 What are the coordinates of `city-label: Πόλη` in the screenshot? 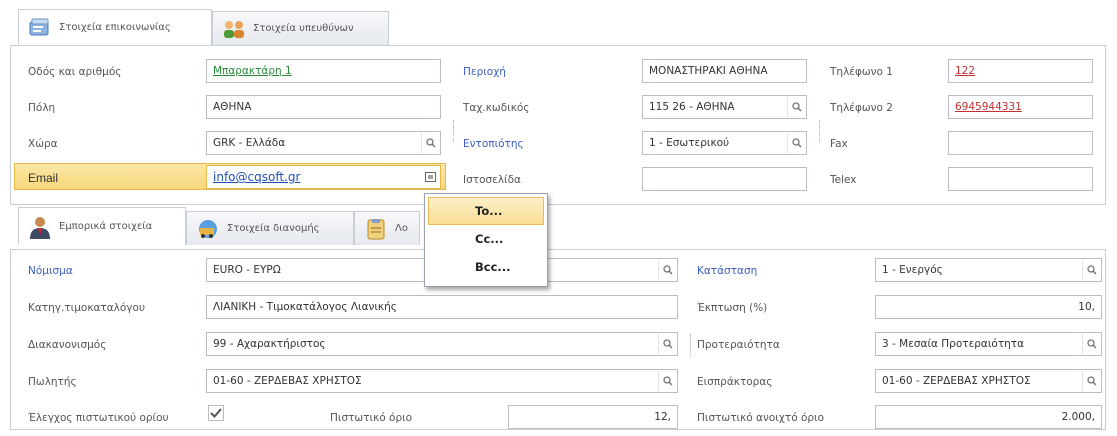 It's located at (42, 108).